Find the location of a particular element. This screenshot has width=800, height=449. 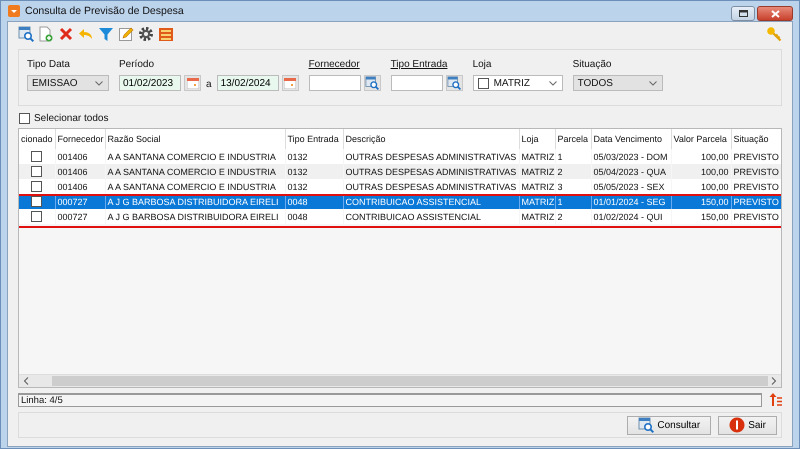

table-row: 000727 A J G BARBOSA DISTRIBUIDORA EIRELI 0048 CONTRIBUICAO ASSISTENCIAL MATRIZ 1 01/01/2024 - SEG 150,00 PREVISTO is located at coordinates (400, 201).